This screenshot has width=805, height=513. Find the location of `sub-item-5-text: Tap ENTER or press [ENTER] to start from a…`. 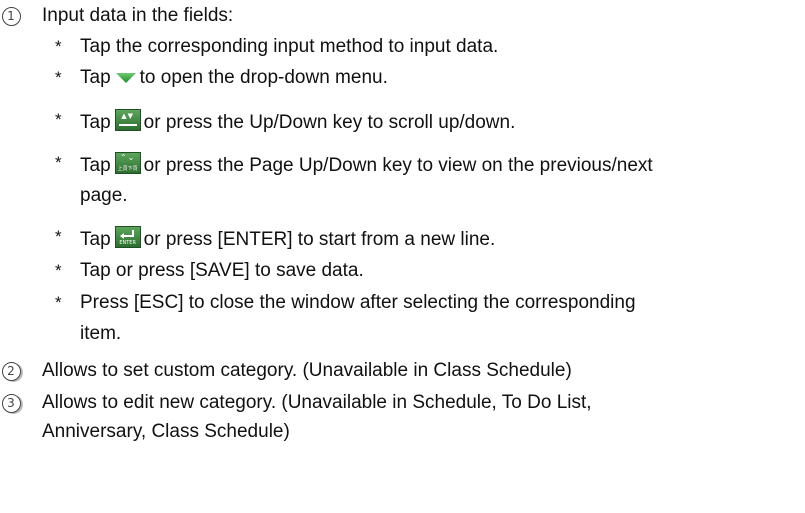

sub-item-5-text: Tap ENTER or press [ENTER] to start from a… is located at coordinates (437, 238).